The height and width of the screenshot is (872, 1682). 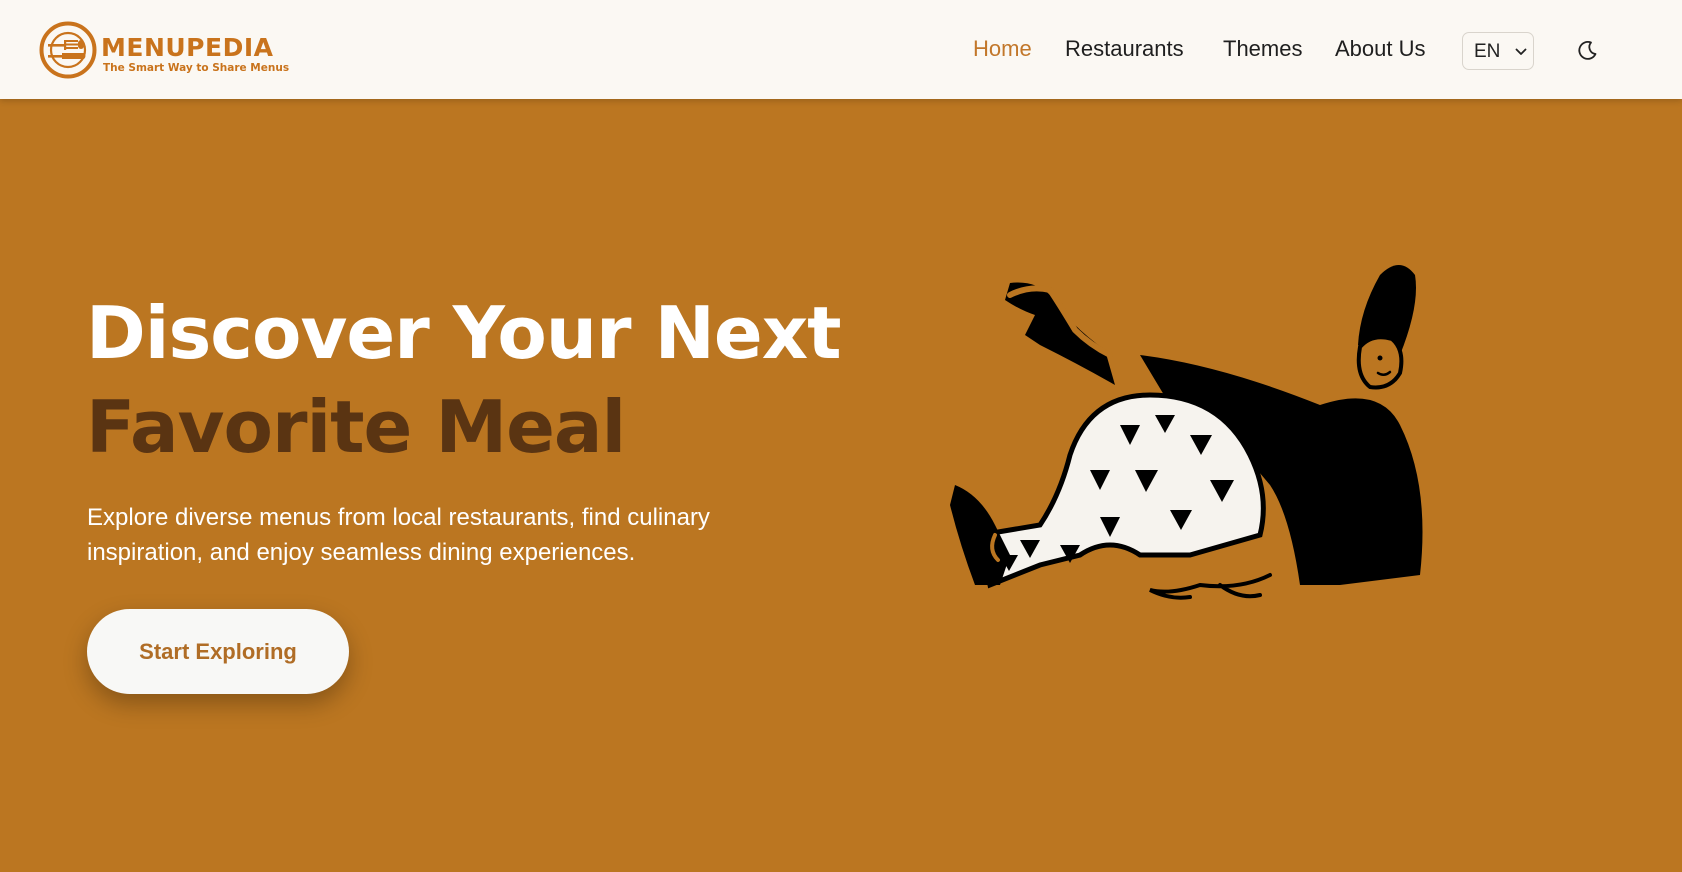 I want to click on theme-toggle-button, so click(x=1588, y=50).